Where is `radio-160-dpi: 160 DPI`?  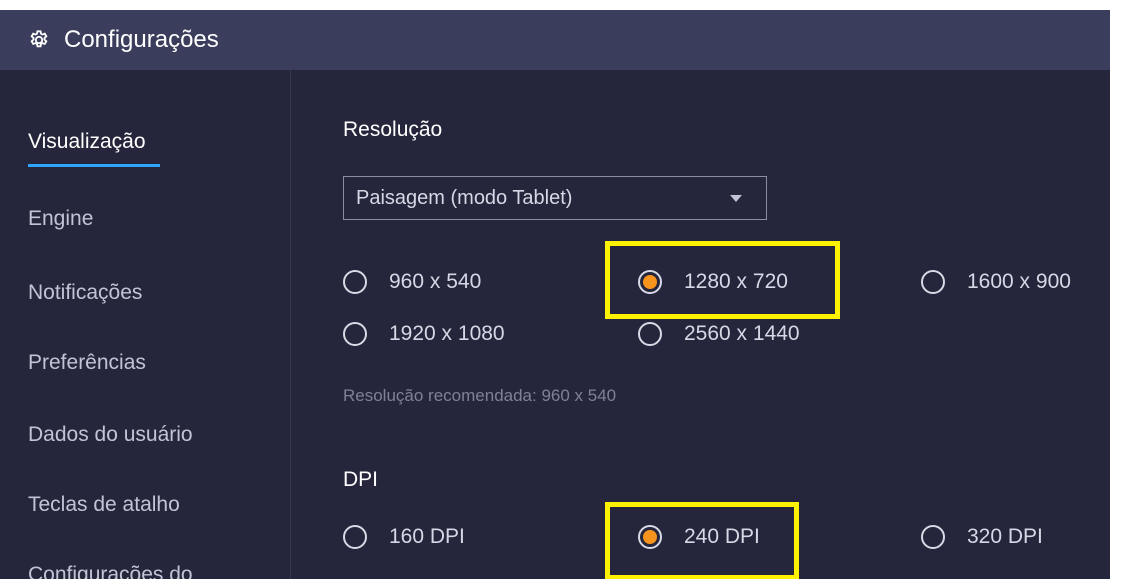
radio-160-dpi: 160 DPI is located at coordinates (404, 537).